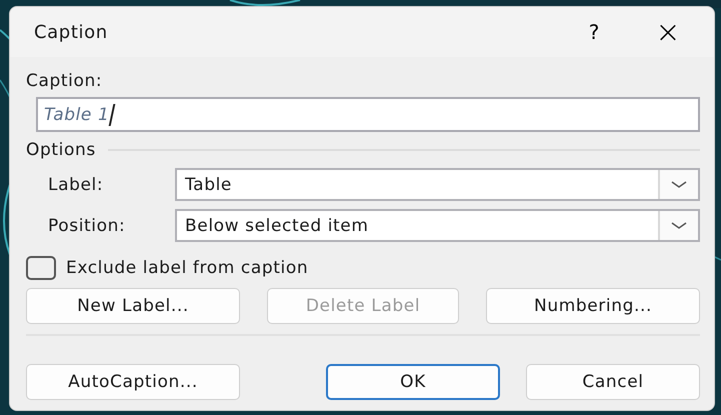 Image resolution: width=721 pixels, height=415 pixels. Describe the element at coordinates (413, 382) in the screenshot. I see `dialog-button: OK` at that location.